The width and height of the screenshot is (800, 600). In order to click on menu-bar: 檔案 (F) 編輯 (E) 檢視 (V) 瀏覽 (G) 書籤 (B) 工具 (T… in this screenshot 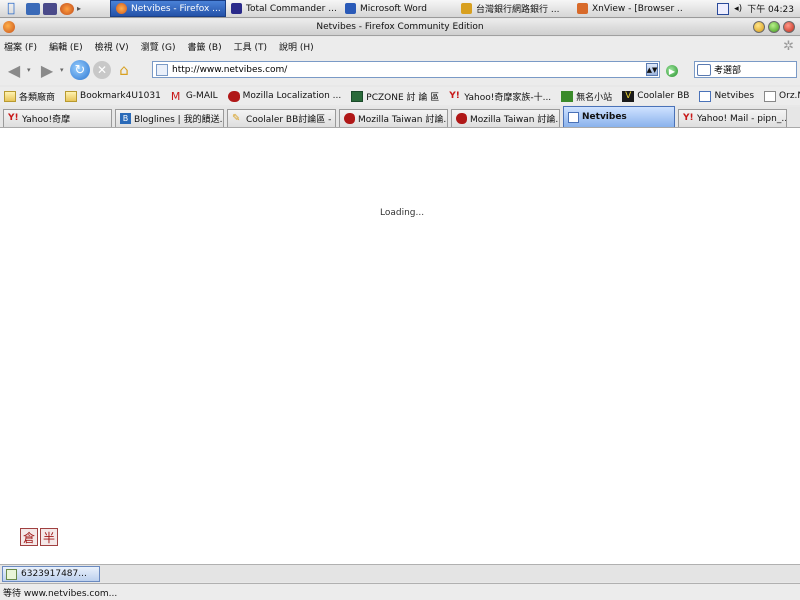, I will do `click(400, 46)`.